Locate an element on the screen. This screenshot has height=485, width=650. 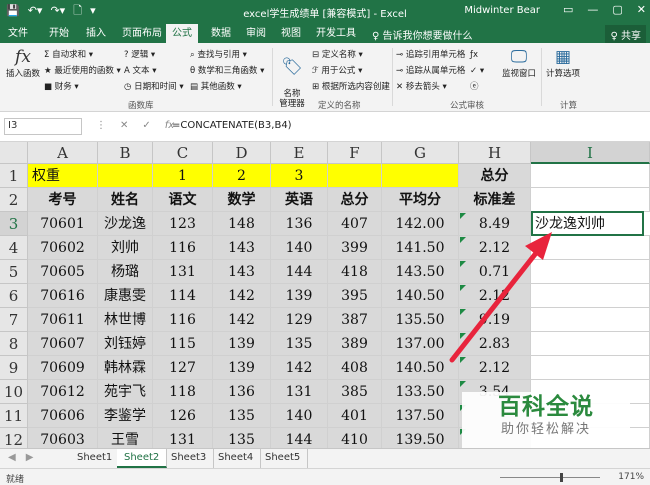
sheet-nav: ◀ ▶ is located at coordinates (20, 457).